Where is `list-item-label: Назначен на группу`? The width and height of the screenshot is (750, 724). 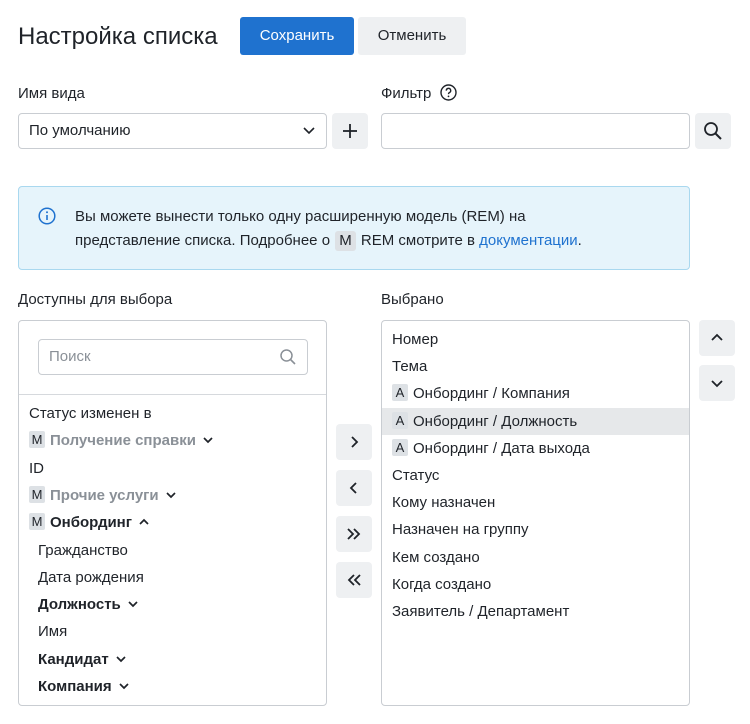
list-item-label: Назначен на группу is located at coordinates (460, 530).